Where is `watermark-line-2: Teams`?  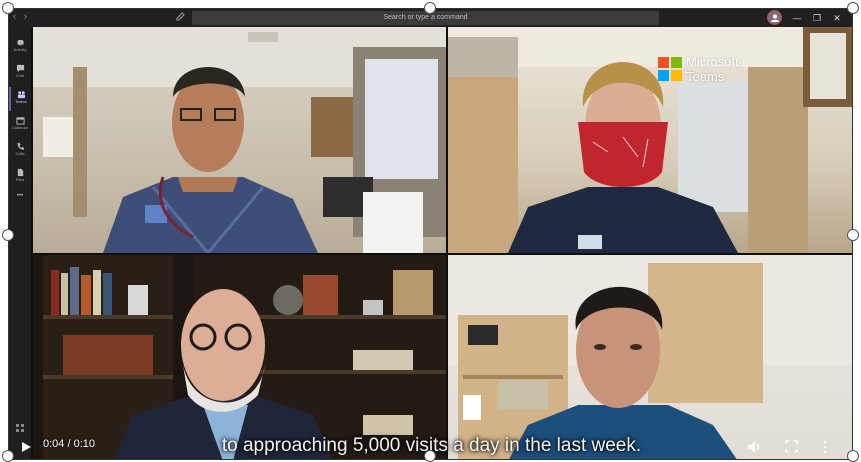
watermark-line-2: Teams is located at coordinates (705, 76).